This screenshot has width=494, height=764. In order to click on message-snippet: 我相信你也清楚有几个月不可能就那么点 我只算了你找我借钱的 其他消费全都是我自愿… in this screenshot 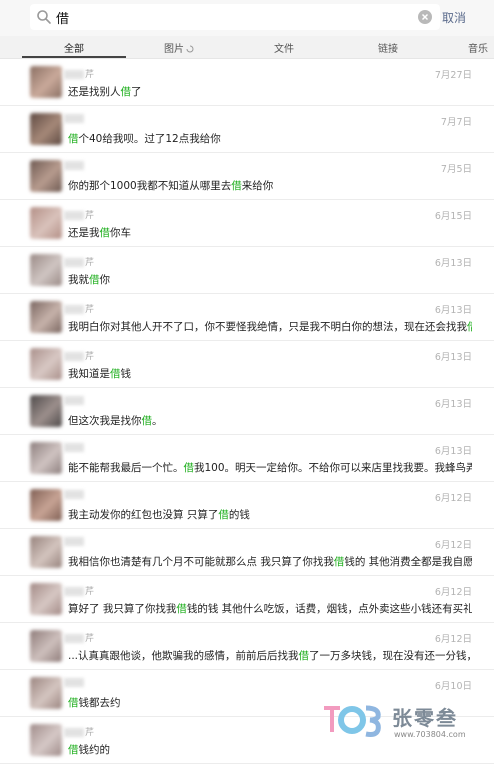, I will do `click(270, 562)`.